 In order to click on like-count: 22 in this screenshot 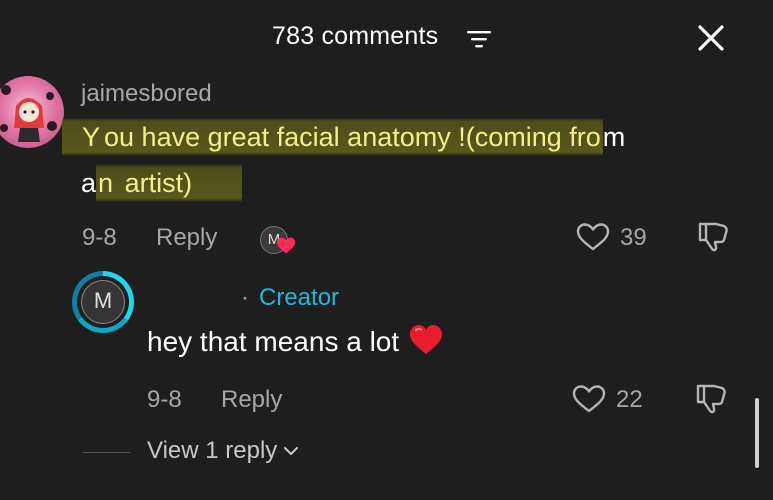, I will do `click(629, 399)`.